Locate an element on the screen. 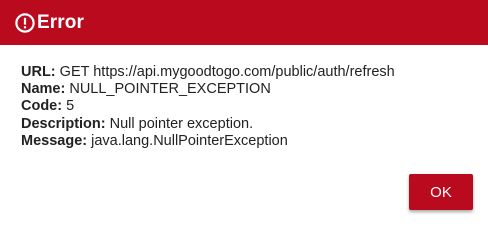  detail-row-name: Name: NULL_POINTER_EXCEPTION is located at coordinates (249, 89).